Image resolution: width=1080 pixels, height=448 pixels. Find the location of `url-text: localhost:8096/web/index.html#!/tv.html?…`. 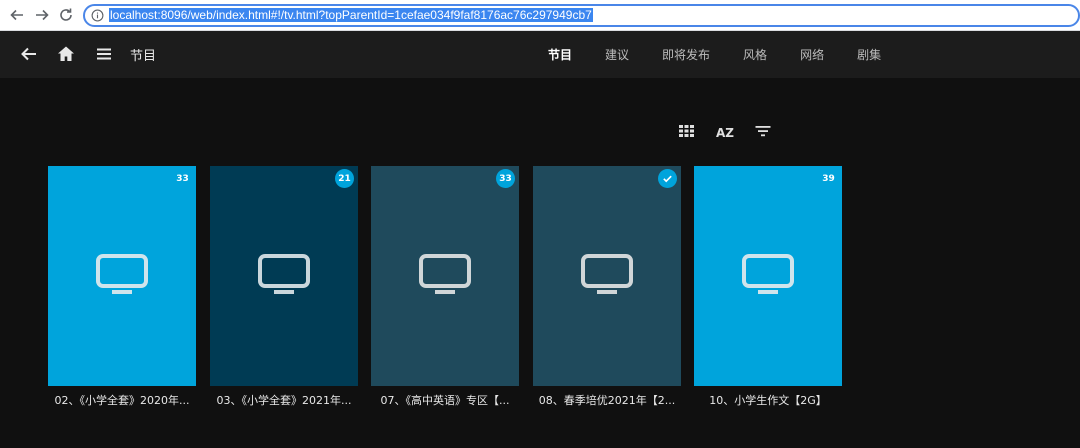

url-text: localhost:8096/web/index.html#!/tv.html?… is located at coordinates (351, 15).